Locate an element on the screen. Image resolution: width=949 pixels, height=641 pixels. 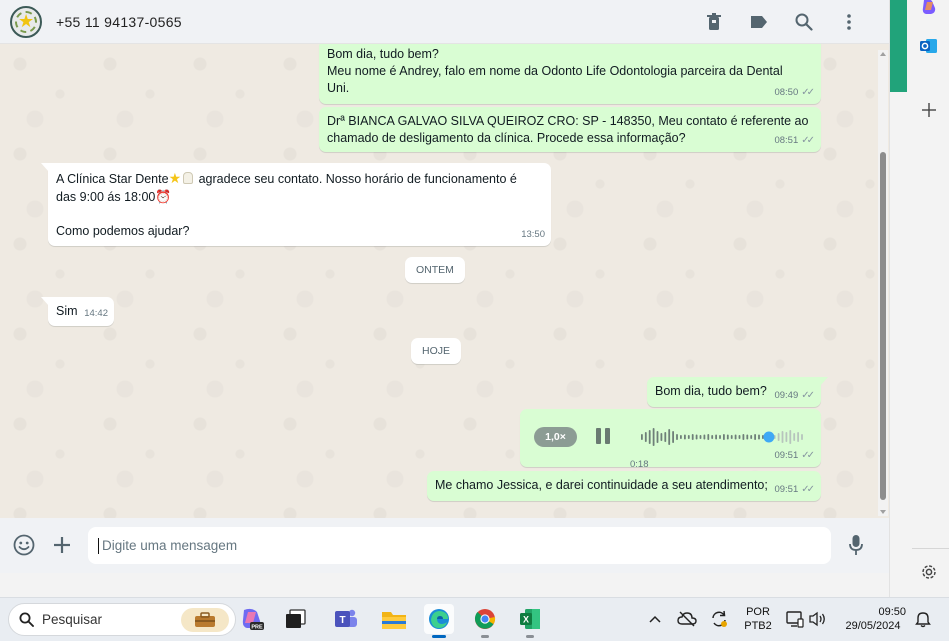
avatar-star-icon: ★ is located at coordinates (26, 20).